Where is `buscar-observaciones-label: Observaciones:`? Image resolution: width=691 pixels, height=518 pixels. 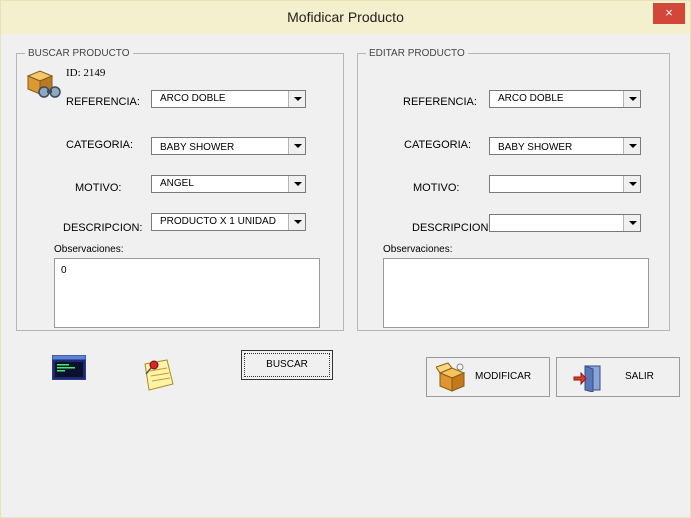
buscar-observaciones-label: Observaciones: is located at coordinates (89, 249).